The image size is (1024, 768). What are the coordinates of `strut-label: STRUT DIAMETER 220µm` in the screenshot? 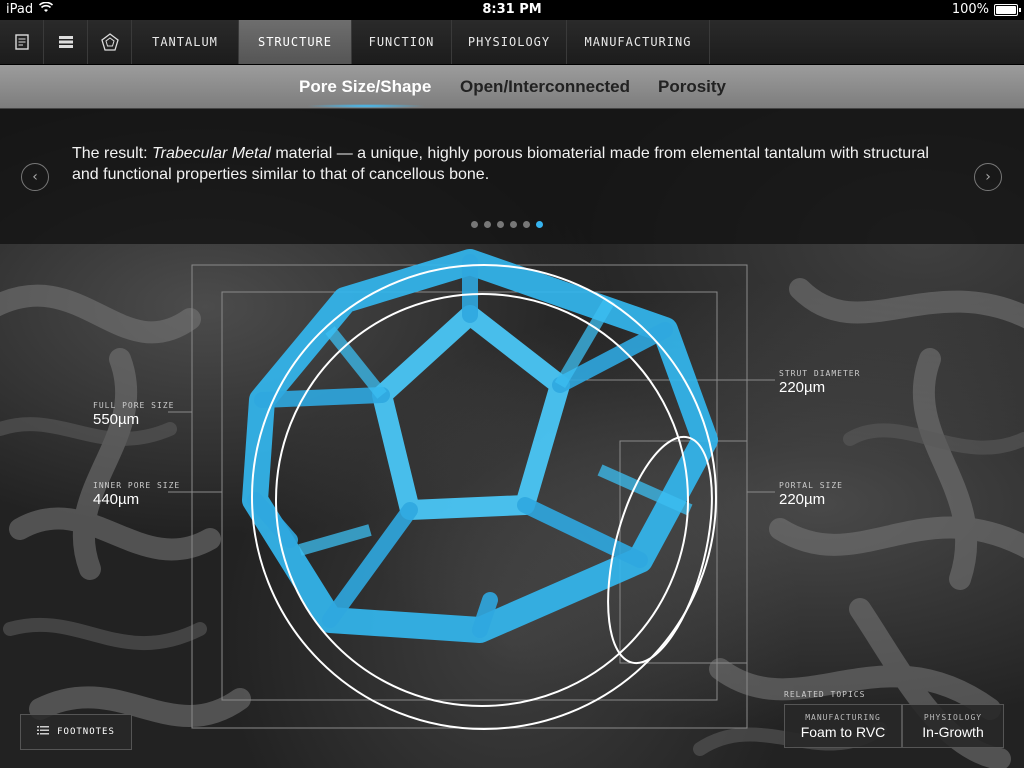 It's located at (819, 382).